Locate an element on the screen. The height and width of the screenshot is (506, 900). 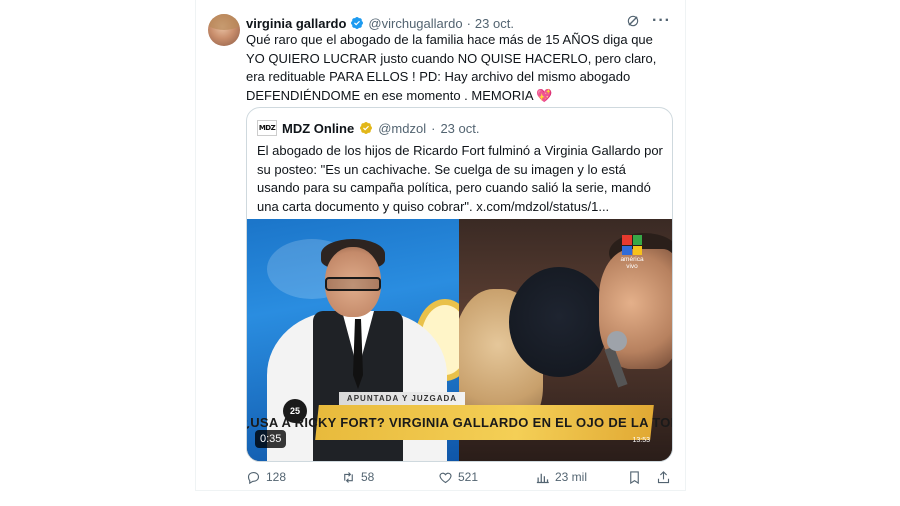
tweet-top-actions: ··· is located at coordinates (648, 21).